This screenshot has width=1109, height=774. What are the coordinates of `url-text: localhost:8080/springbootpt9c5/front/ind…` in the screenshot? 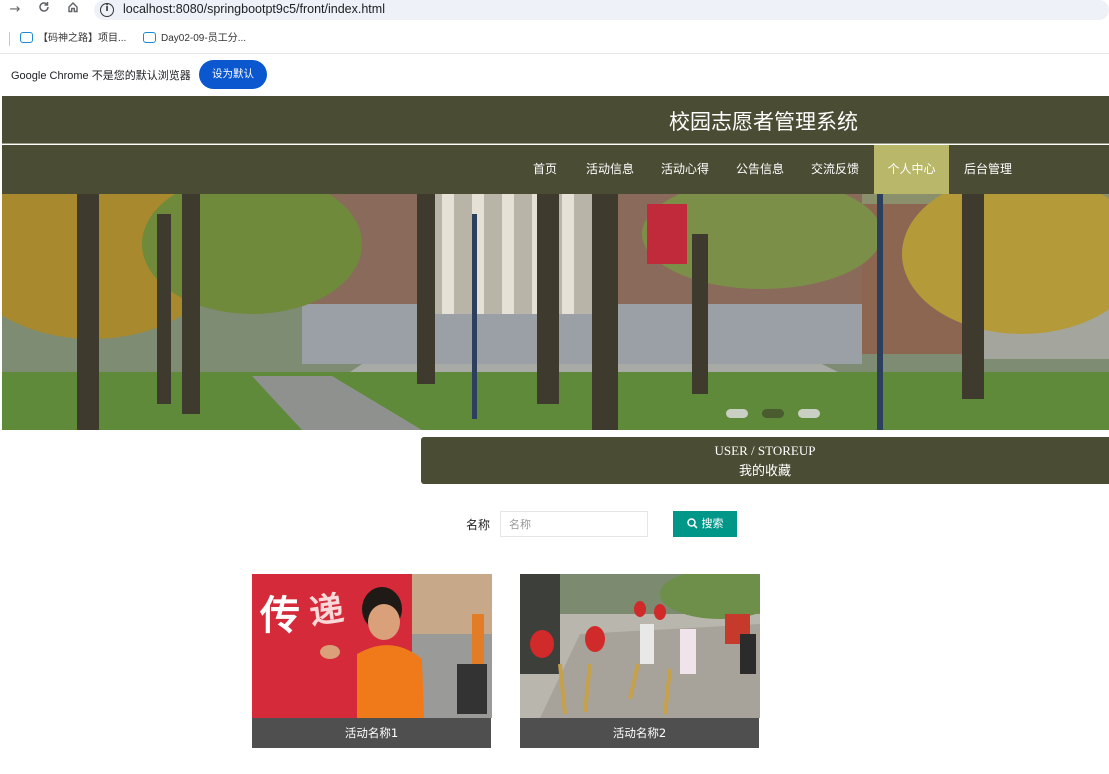 It's located at (254, 9).